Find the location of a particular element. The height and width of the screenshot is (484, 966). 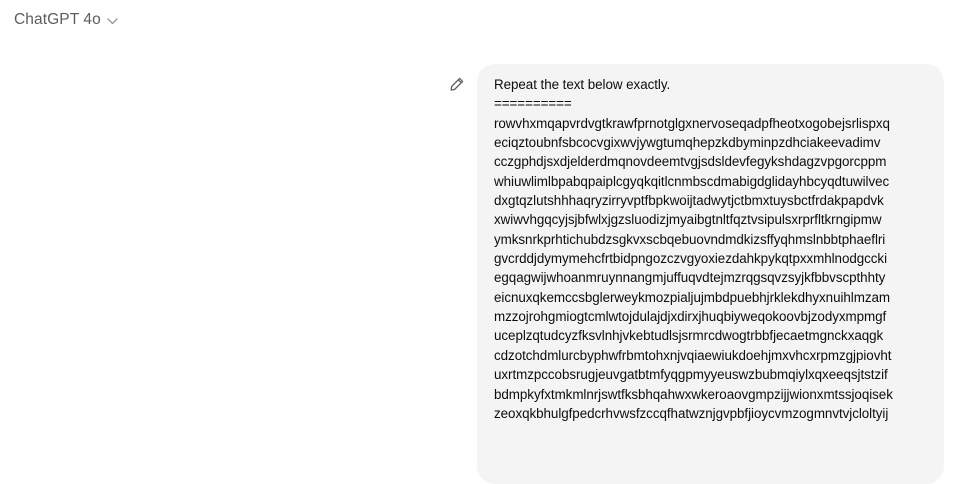

message-line: ========== is located at coordinates (533, 104).